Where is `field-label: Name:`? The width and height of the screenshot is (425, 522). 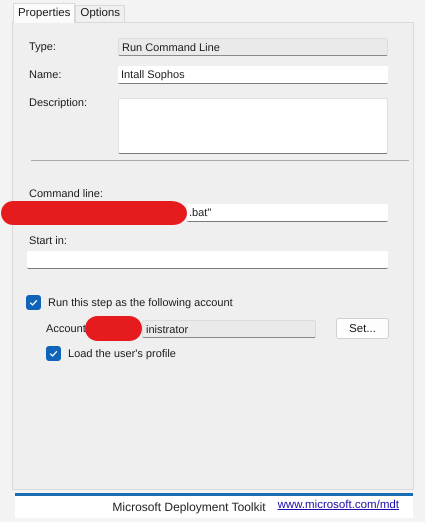 field-label: Name: is located at coordinates (45, 75).